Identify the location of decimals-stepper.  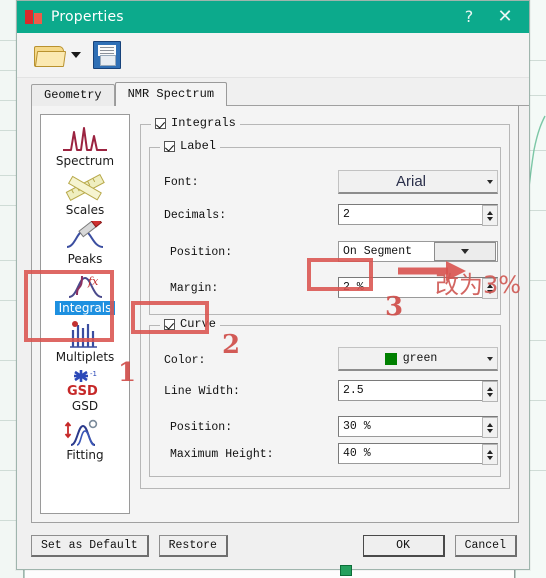
(490, 215).